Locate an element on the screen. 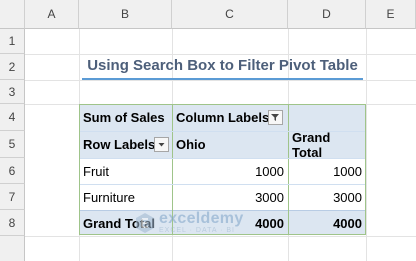 Image resolution: width=416 pixels, height=261 pixels. row-header-4: 4 is located at coordinates (12, 117).